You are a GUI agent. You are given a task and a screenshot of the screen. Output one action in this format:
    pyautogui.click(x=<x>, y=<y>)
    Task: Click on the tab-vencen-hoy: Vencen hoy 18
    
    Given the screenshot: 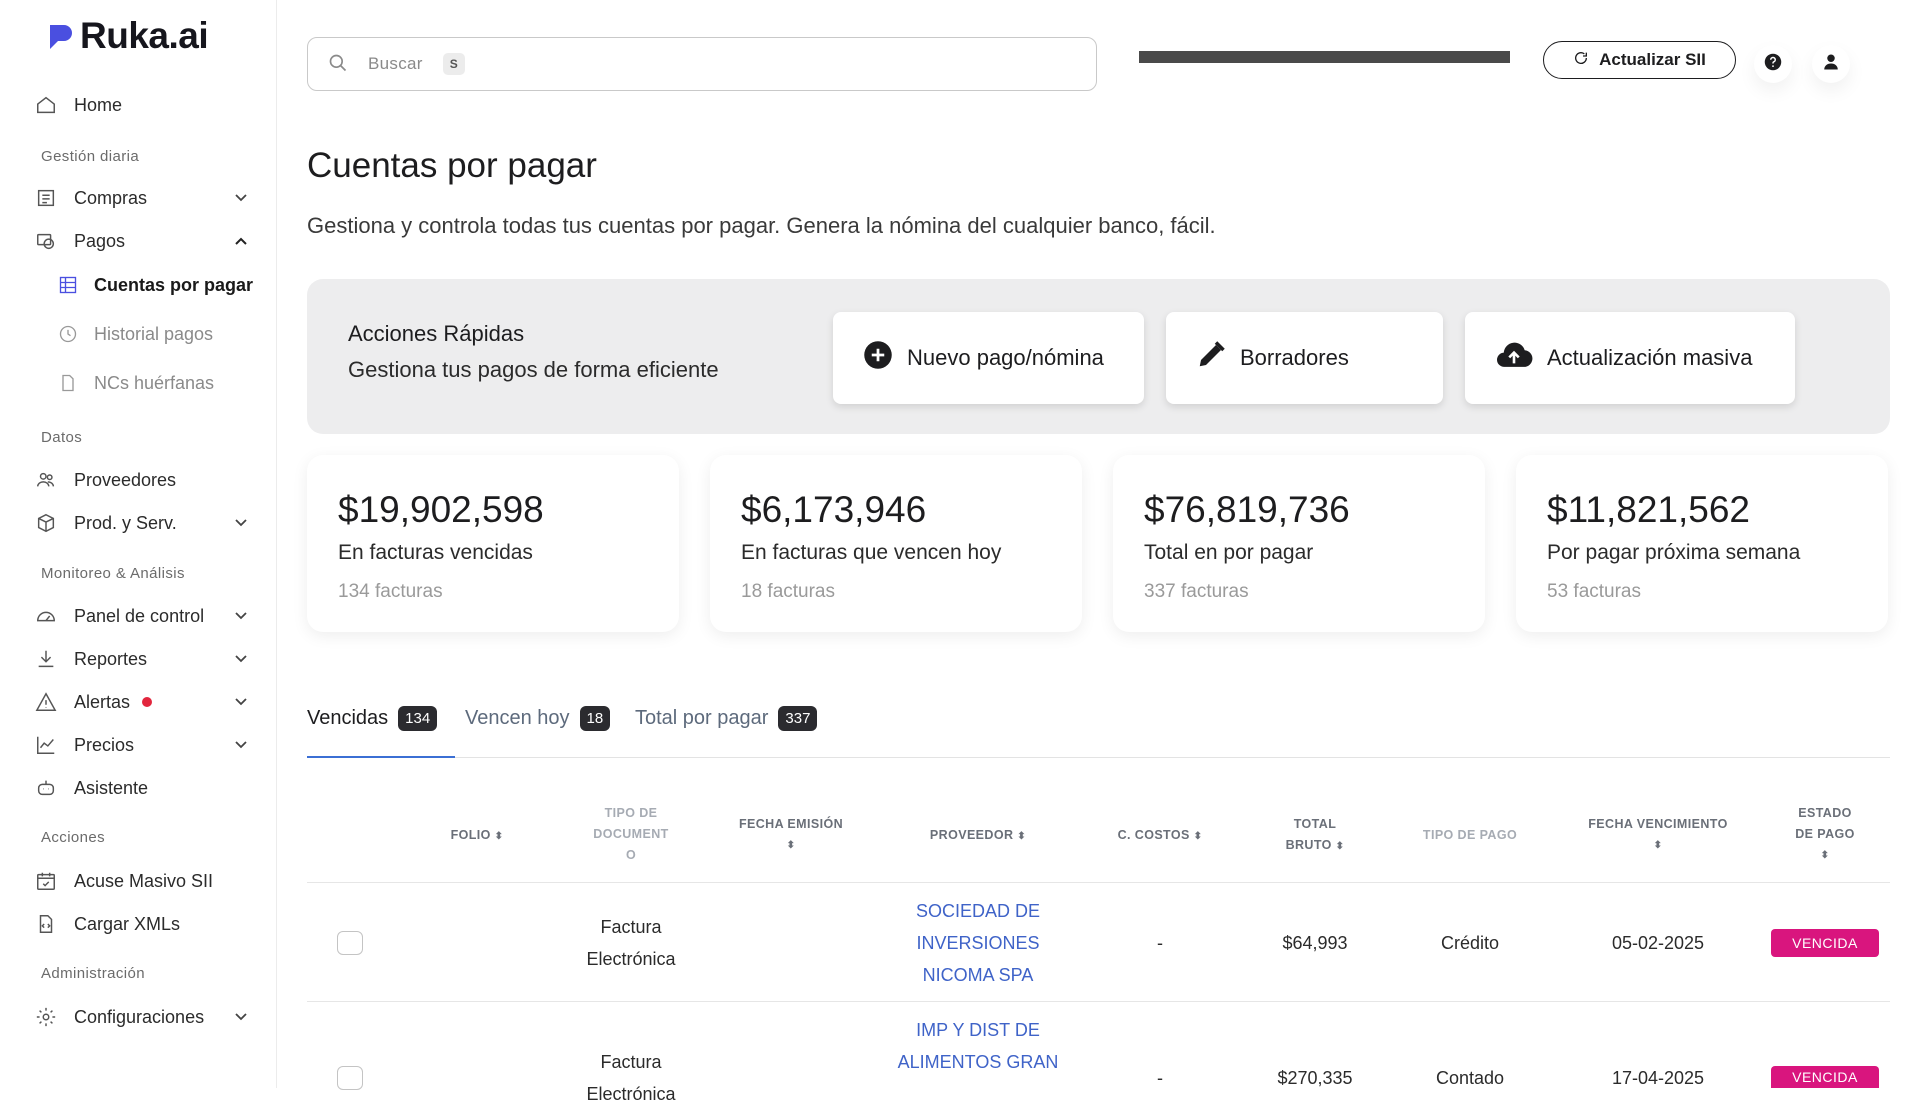 What is the action you would take?
    pyautogui.click(x=538, y=718)
    